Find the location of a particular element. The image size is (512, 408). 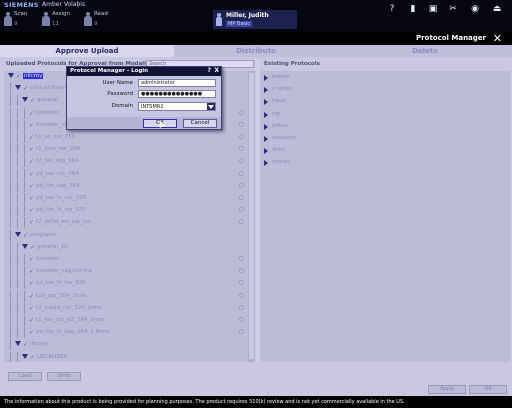

tree-folder-row: ✓ general_2D is located at coordinates (126, 247).